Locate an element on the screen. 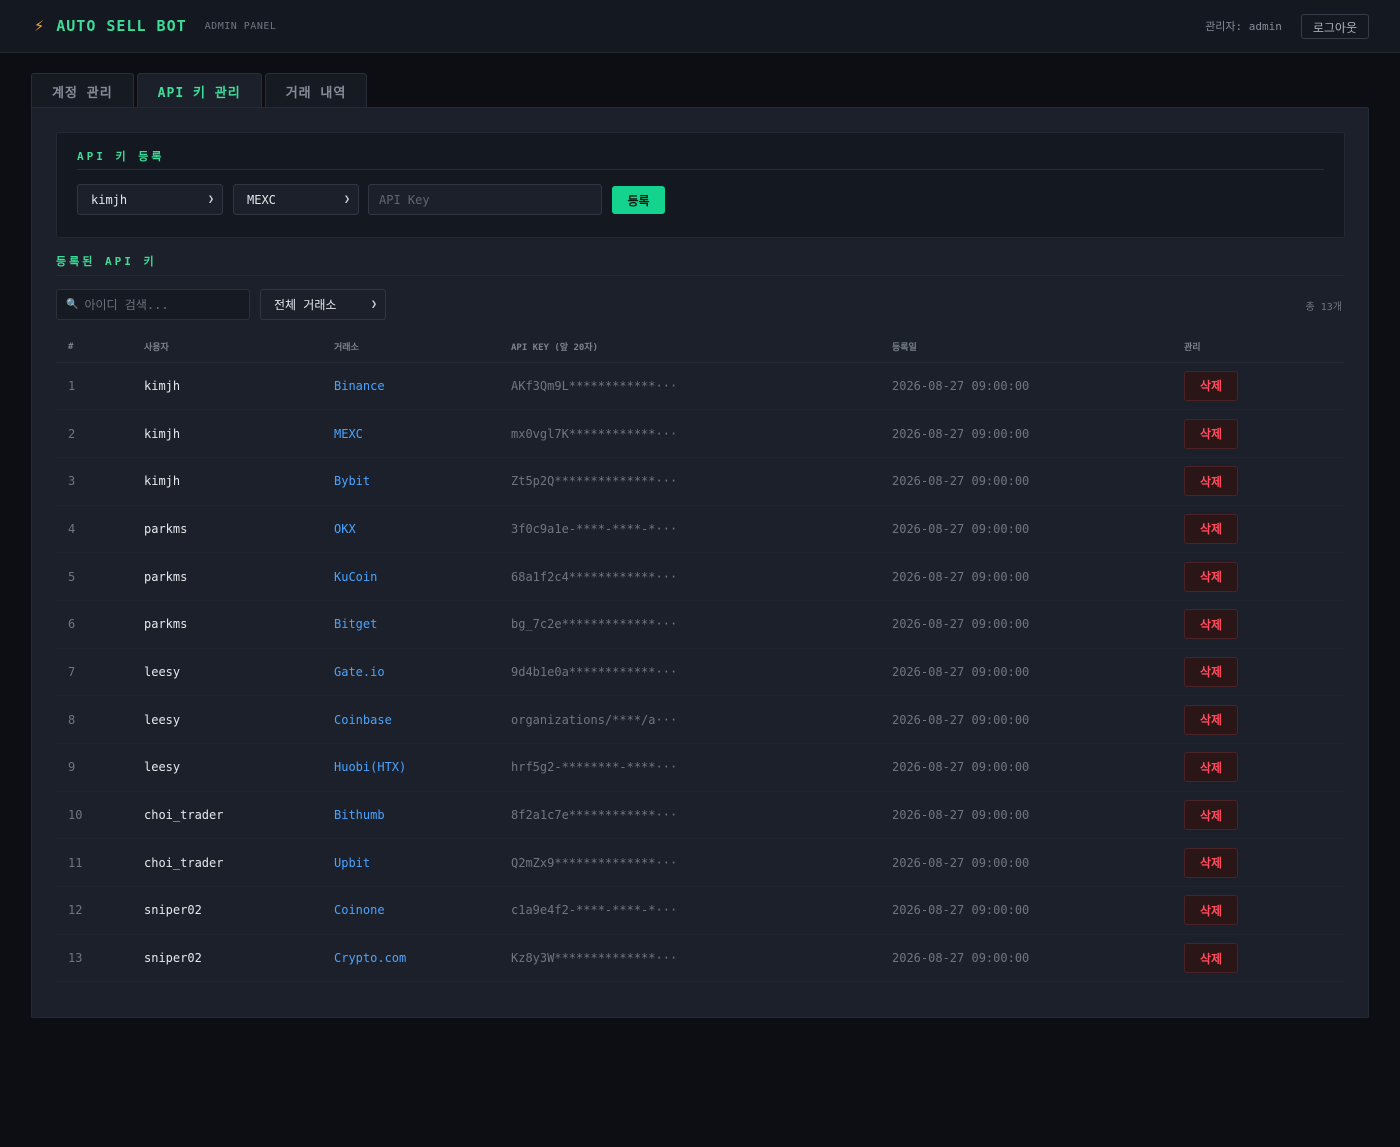 The image size is (1400, 1147). logout-button: 로그아웃 is located at coordinates (1334, 26).